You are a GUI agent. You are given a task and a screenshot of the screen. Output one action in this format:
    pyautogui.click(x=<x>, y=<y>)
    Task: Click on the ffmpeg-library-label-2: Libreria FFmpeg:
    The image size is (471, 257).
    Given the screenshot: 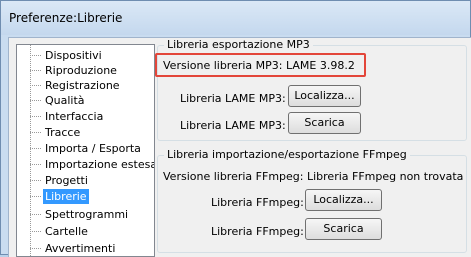 What is the action you would take?
    pyautogui.click(x=257, y=231)
    